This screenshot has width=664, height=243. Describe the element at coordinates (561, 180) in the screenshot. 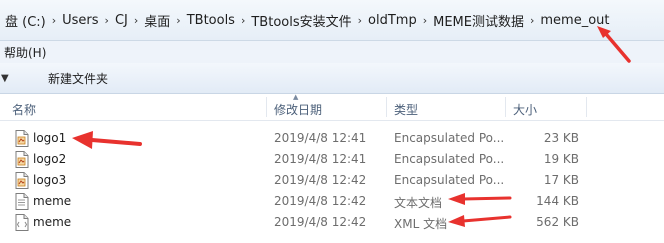

I see `file-size: 17 KB` at that location.